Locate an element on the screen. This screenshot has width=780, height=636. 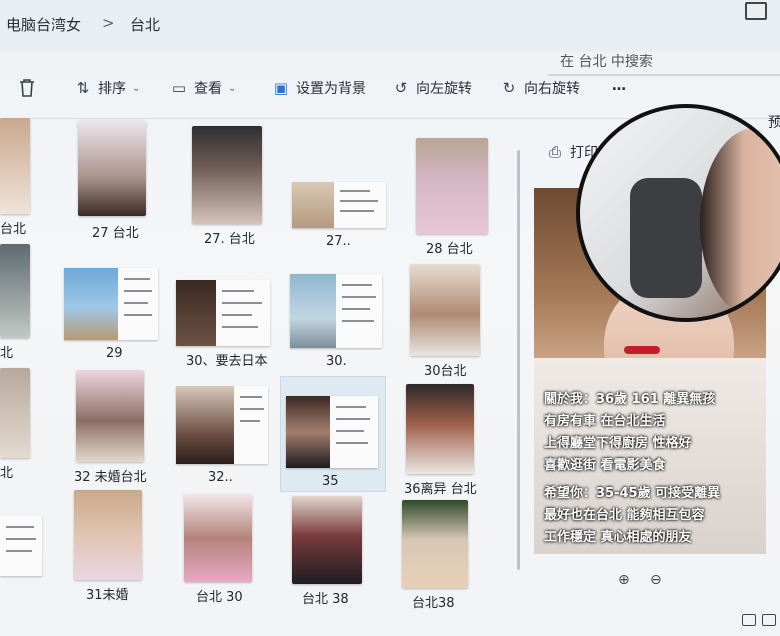
zoom-out-icon: ⊖ is located at coordinates (656, 580).